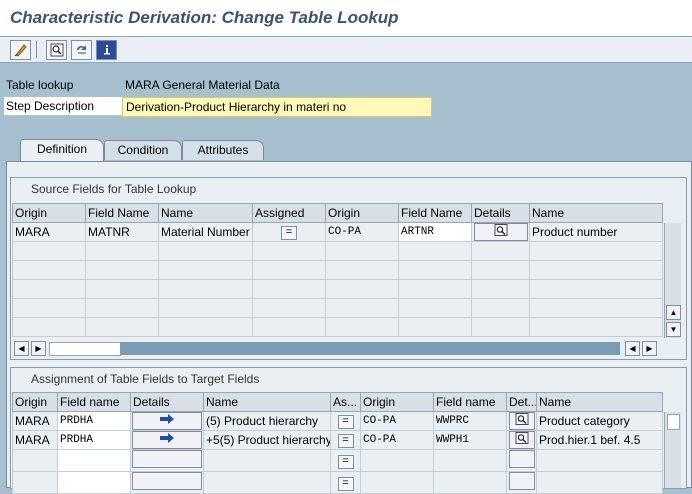 Image resolution: width=692 pixels, height=494 pixels. What do you see at coordinates (56, 50) in the screenshot?
I see `find-icon` at bounding box center [56, 50].